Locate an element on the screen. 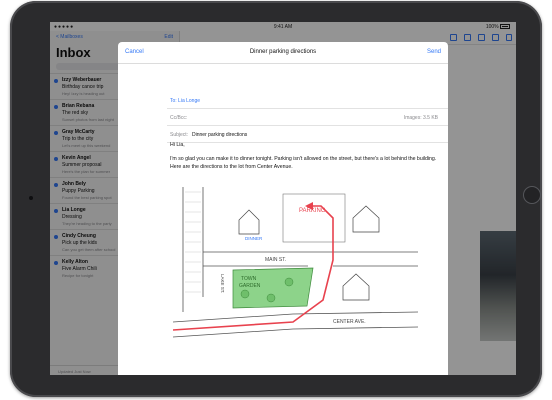 This screenshot has width=552, height=400. compose-nav-bar: Cancel Dinner parking directions Send is located at coordinates (283, 53).